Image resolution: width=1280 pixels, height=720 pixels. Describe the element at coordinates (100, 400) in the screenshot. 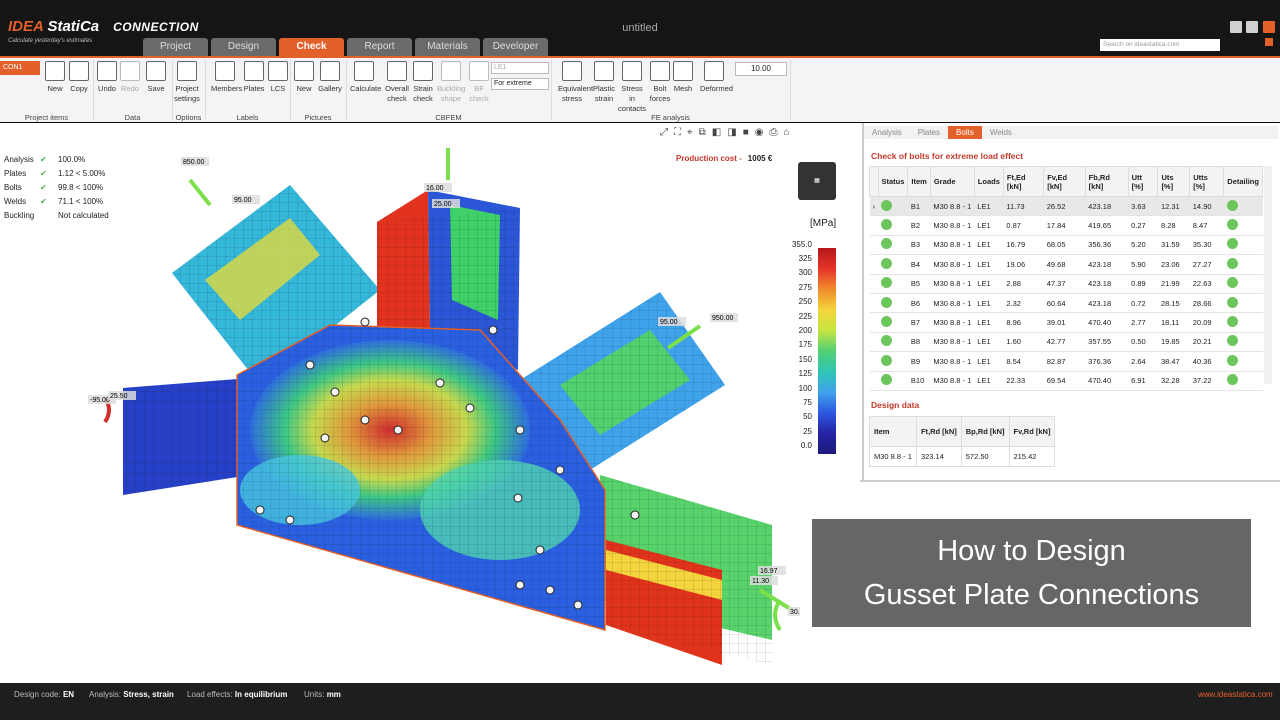

I see `svg-text: -95.00` at that location.